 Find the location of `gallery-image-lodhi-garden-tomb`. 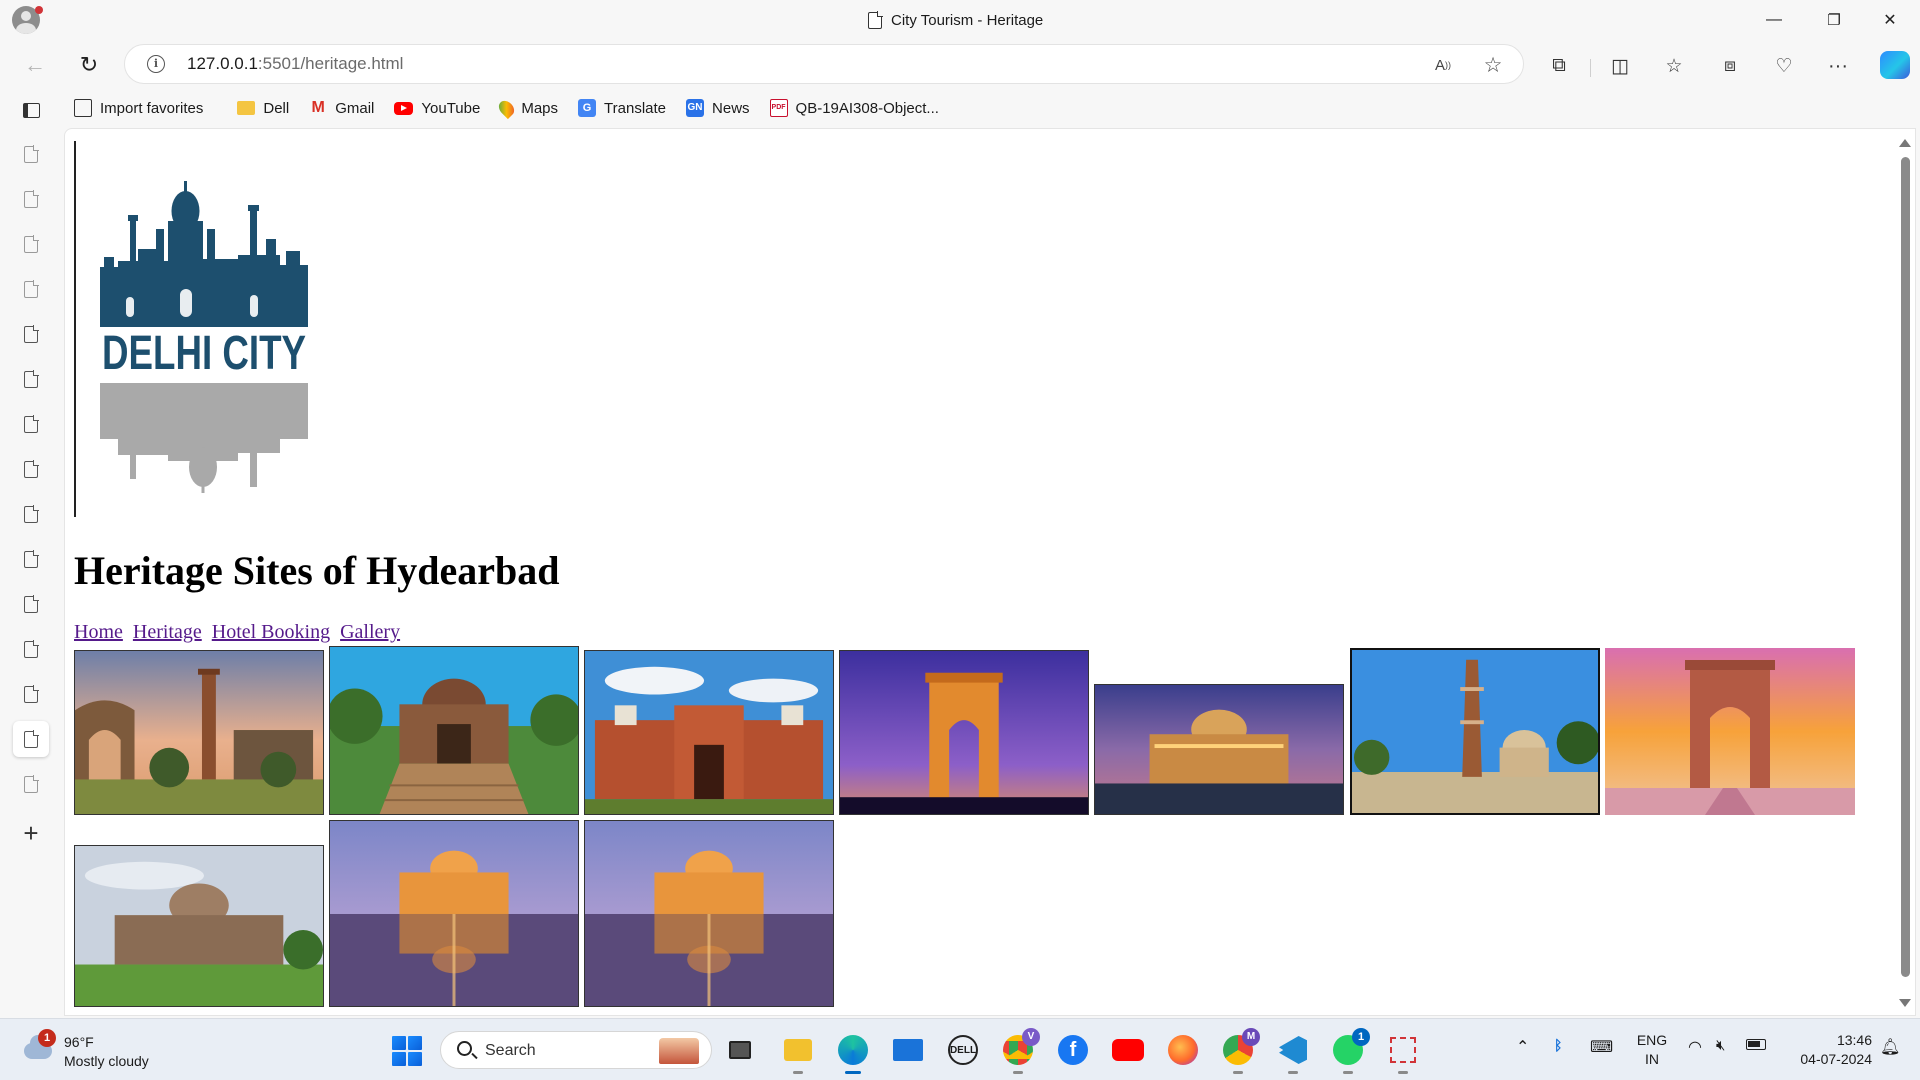

gallery-image-lodhi-garden-tomb is located at coordinates (454, 730).